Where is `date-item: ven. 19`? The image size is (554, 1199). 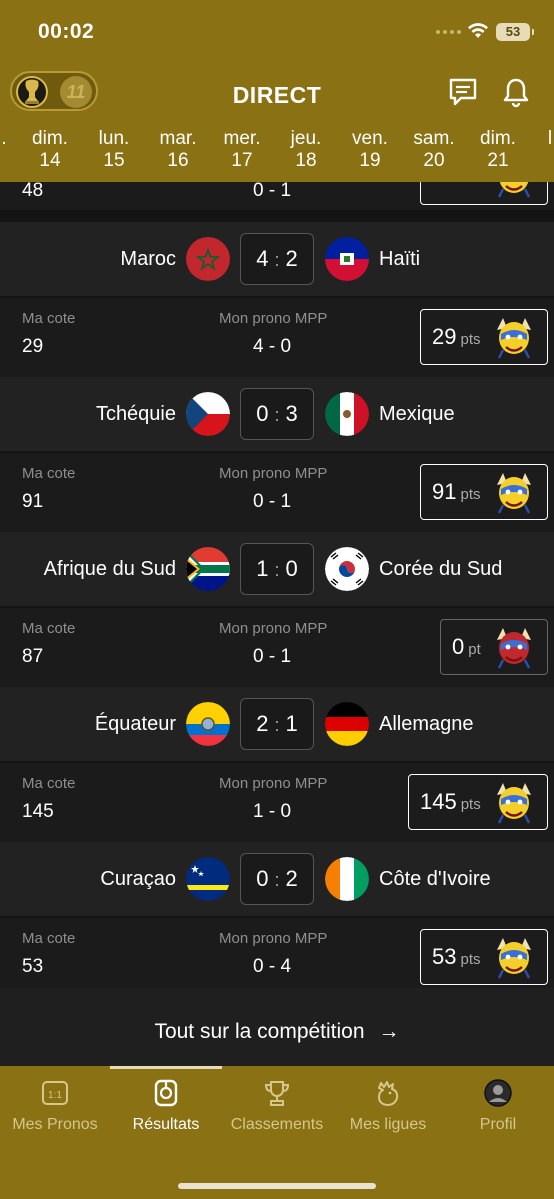
date-item: ven. 19 is located at coordinates (370, 150).